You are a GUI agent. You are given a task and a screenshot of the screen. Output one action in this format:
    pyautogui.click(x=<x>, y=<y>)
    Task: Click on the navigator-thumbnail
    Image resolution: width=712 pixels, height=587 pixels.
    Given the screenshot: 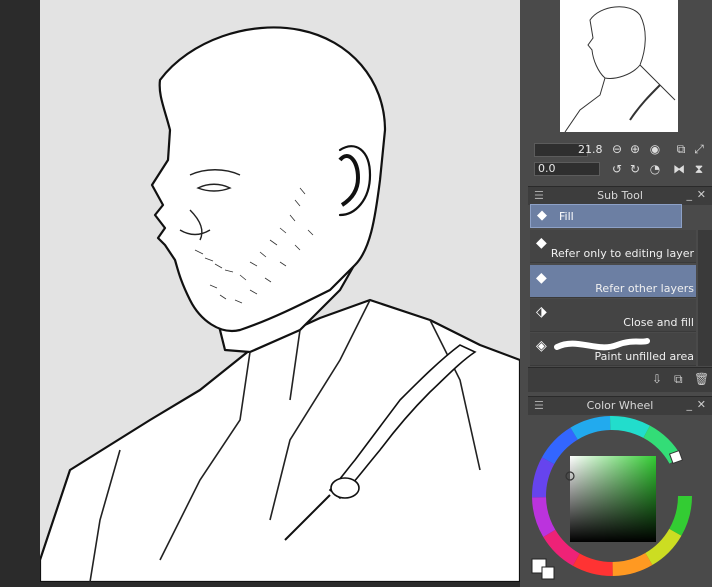 What is the action you would take?
    pyautogui.click(x=619, y=66)
    